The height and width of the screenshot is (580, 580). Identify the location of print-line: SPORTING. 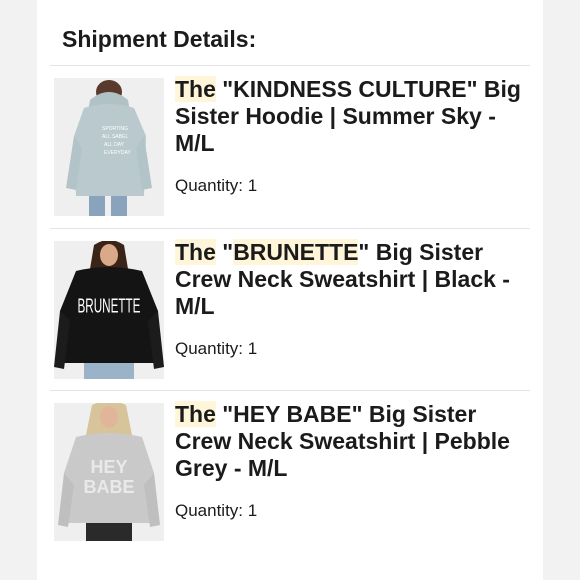
(115, 129).